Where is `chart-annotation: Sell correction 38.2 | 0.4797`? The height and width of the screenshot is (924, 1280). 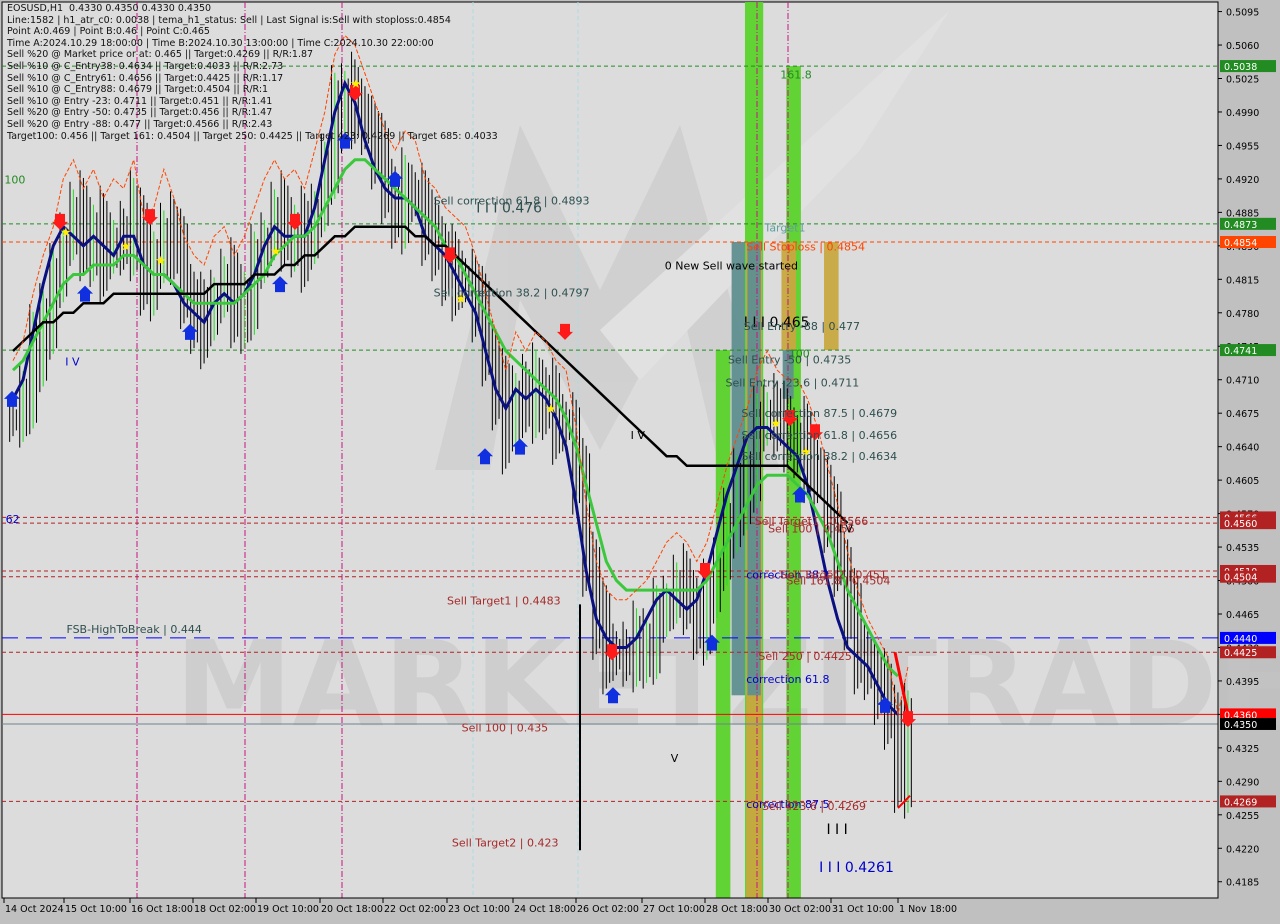
chart-annotation: Sell correction 38.2 | 0.4797 is located at coordinates (512, 293).